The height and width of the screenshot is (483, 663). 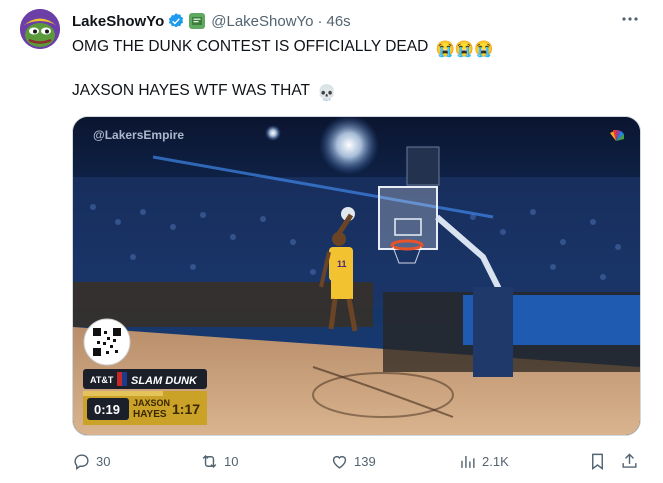 I want to click on verified-badge-icon, so click(x=176, y=21).